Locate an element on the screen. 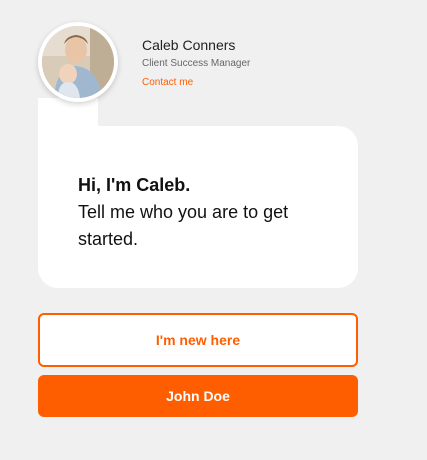 The height and width of the screenshot is (460, 427). message-body: Tell me who you are to get started. is located at coordinates (183, 225).